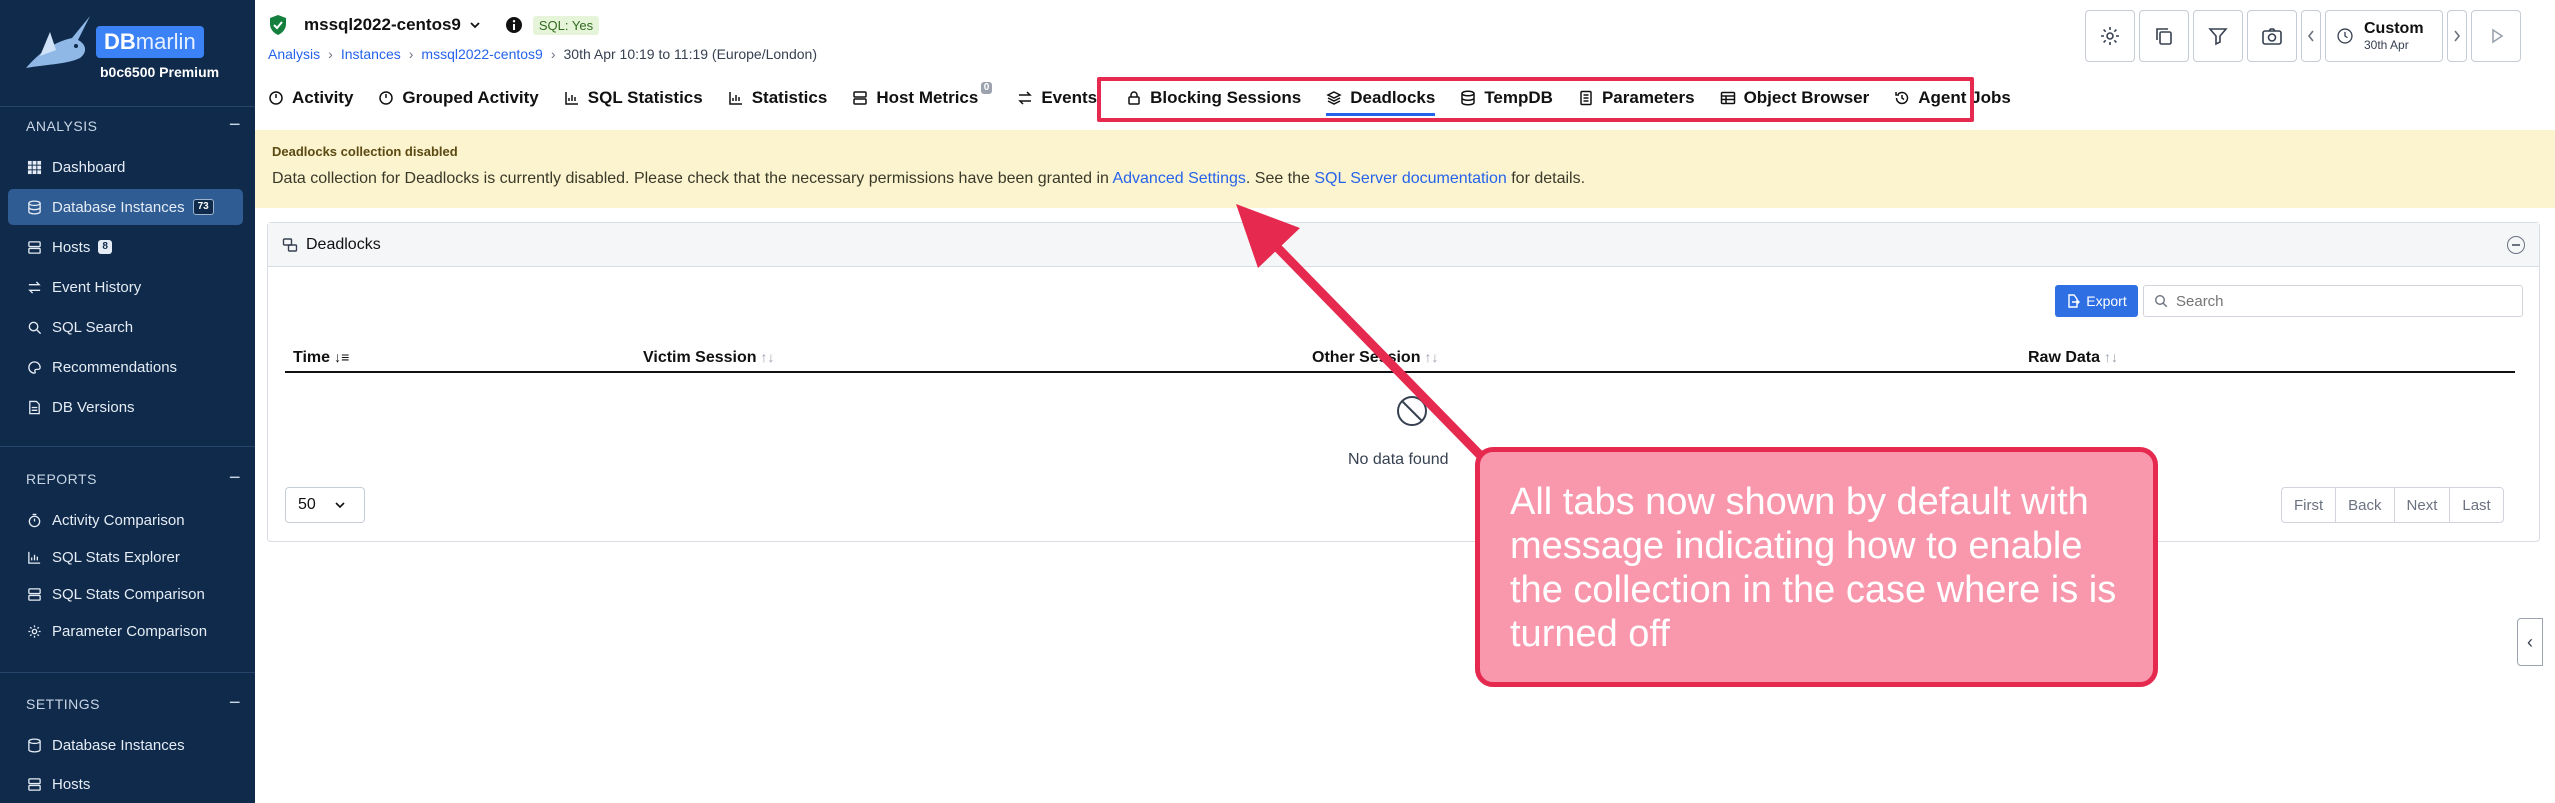  What do you see at coordinates (133, 478) in the screenshot?
I see `section-reports: REPORTS −` at bounding box center [133, 478].